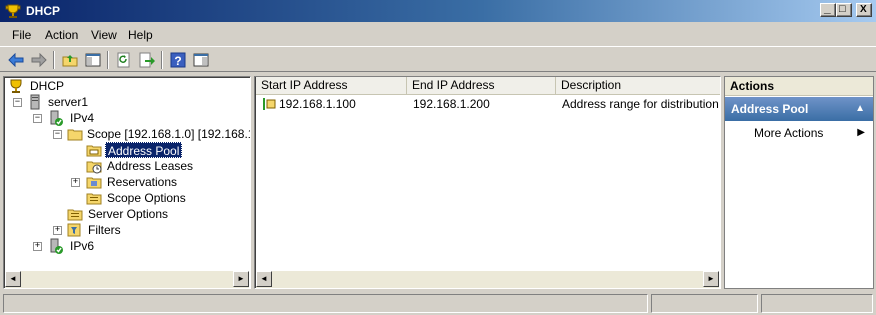  Describe the element at coordinates (438, 59) in the screenshot. I see `toolbar: ?` at that location.